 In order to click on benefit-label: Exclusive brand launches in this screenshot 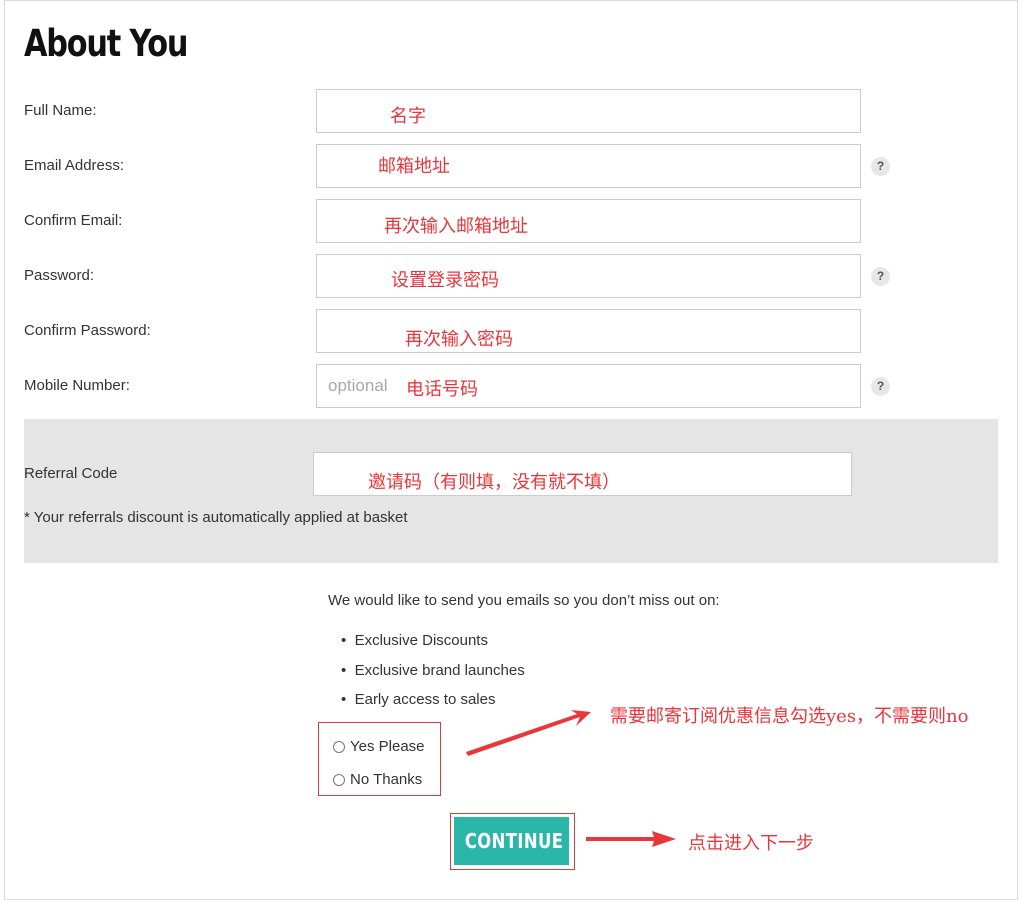, I will do `click(439, 670)`.